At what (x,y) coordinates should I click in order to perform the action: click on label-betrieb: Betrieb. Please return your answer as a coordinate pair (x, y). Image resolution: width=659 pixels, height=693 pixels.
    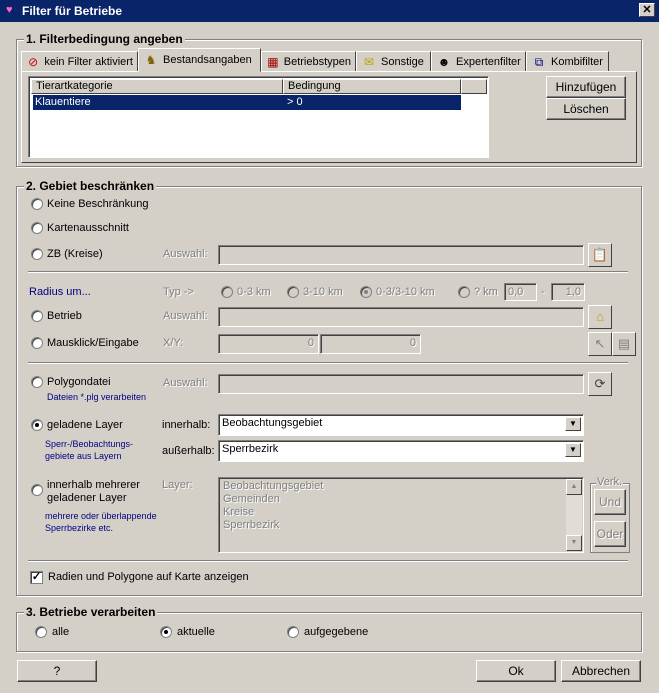
    Looking at the image, I should click on (64, 316).